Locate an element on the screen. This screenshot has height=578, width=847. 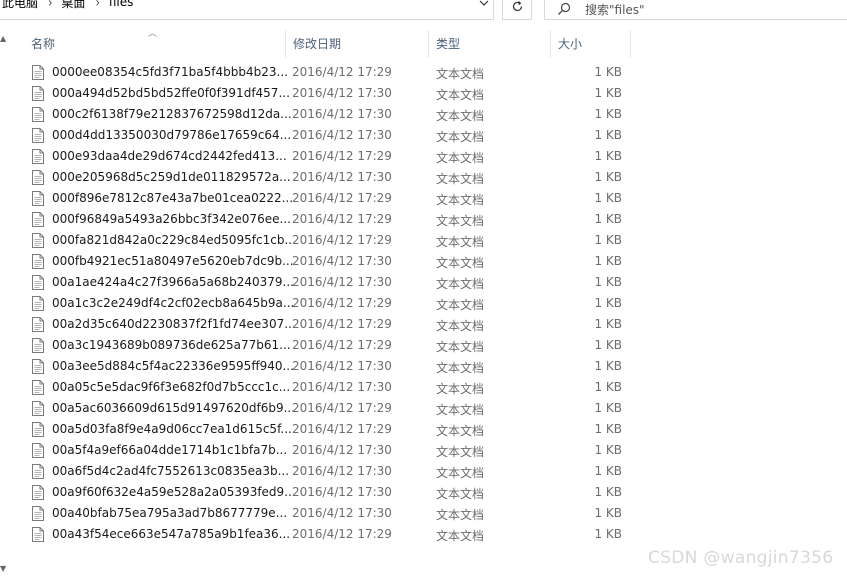
breadcrumb-item-desktop: 桌面 is located at coordinates (75, 5).